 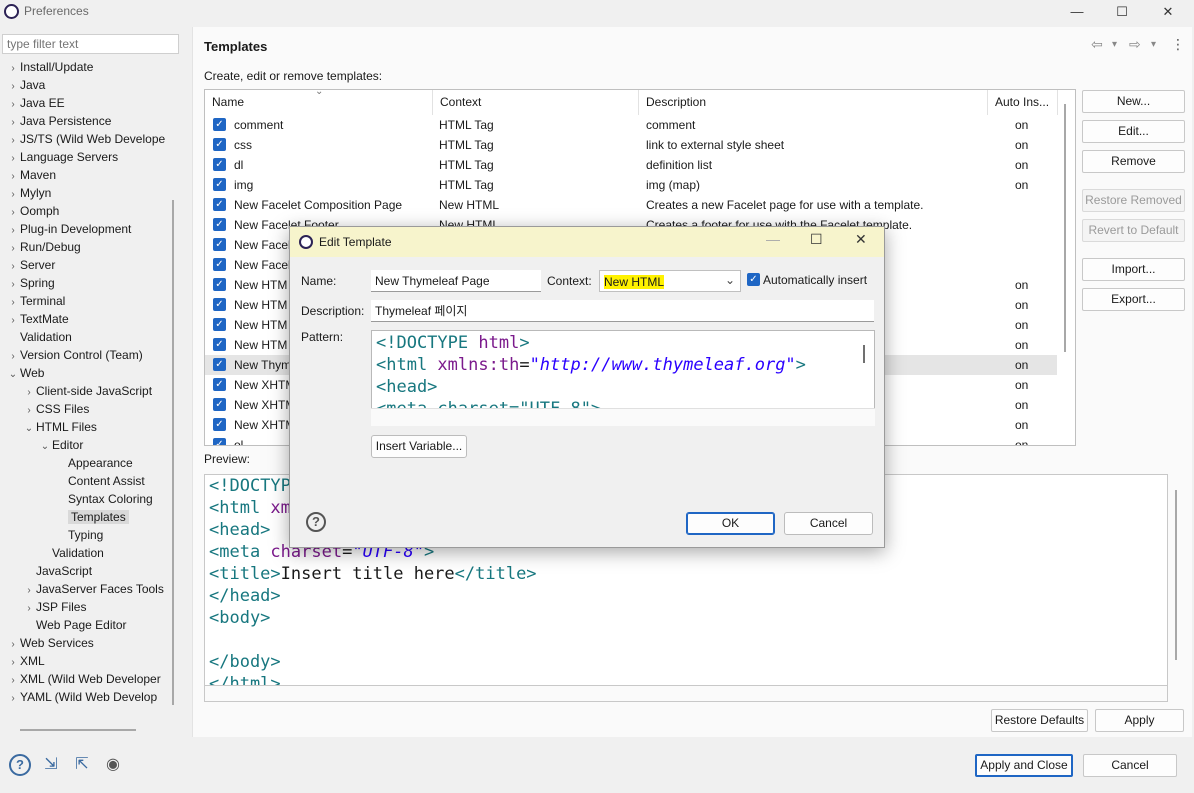 I want to click on tree-item: › Java Persistence, so click(x=58, y=121).